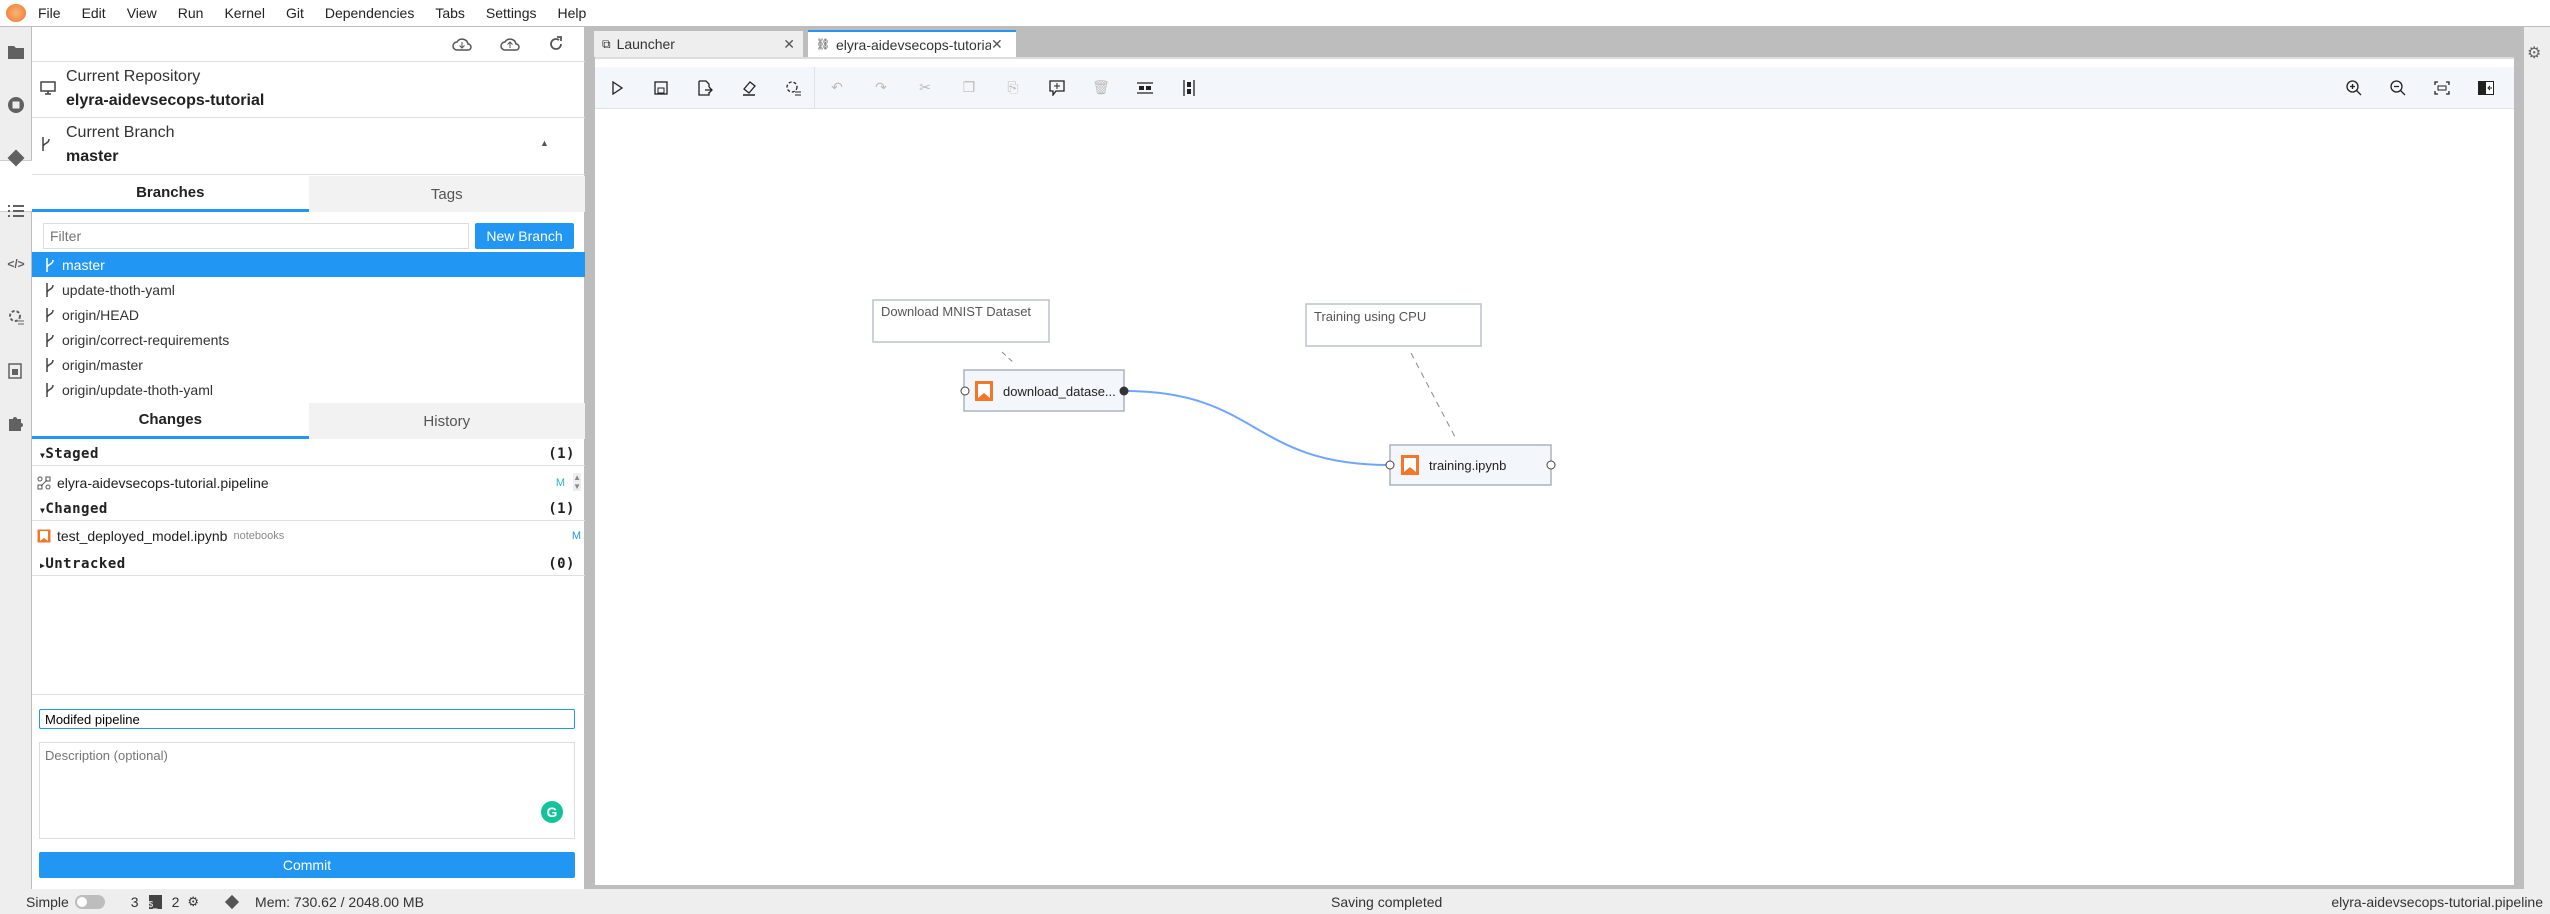 The height and width of the screenshot is (914, 2550). I want to click on tab-branches: Branches, so click(170, 194).